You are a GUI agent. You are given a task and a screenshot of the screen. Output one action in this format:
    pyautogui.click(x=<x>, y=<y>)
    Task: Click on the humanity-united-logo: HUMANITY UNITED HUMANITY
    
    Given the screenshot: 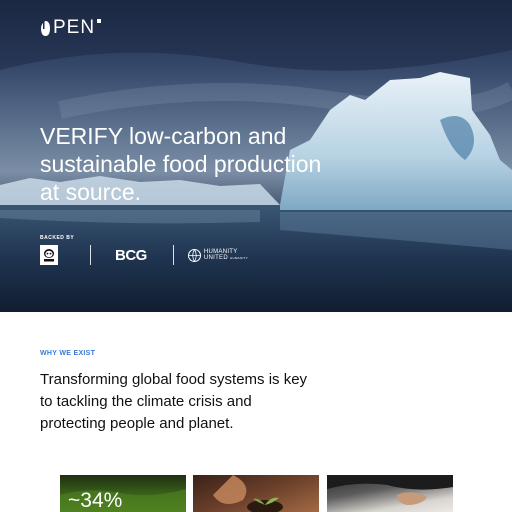 What is the action you would take?
    pyautogui.click(x=217, y=255)
    